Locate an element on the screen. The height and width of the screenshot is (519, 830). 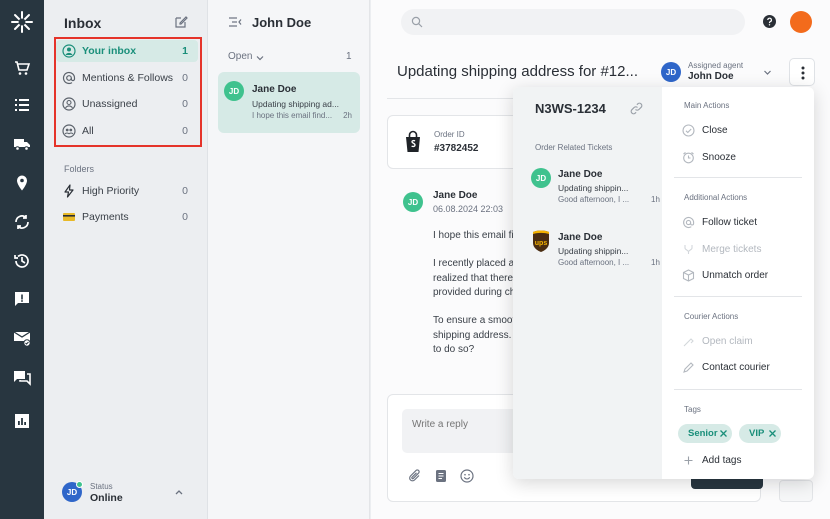
folder-item-label: High Priority is located at coordinates (111, 191).